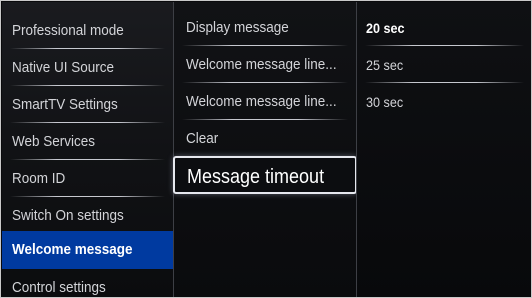 This screenshot has height=298, width=532. Describe the element at coordinates (65, 104) in the screenshot. I see `menu-item-label: SmartTV Settings` at that location.